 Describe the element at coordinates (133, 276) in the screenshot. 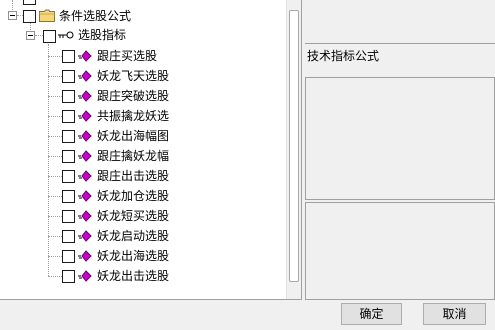

I see `item-label: 妖龙出击选股` at that location.